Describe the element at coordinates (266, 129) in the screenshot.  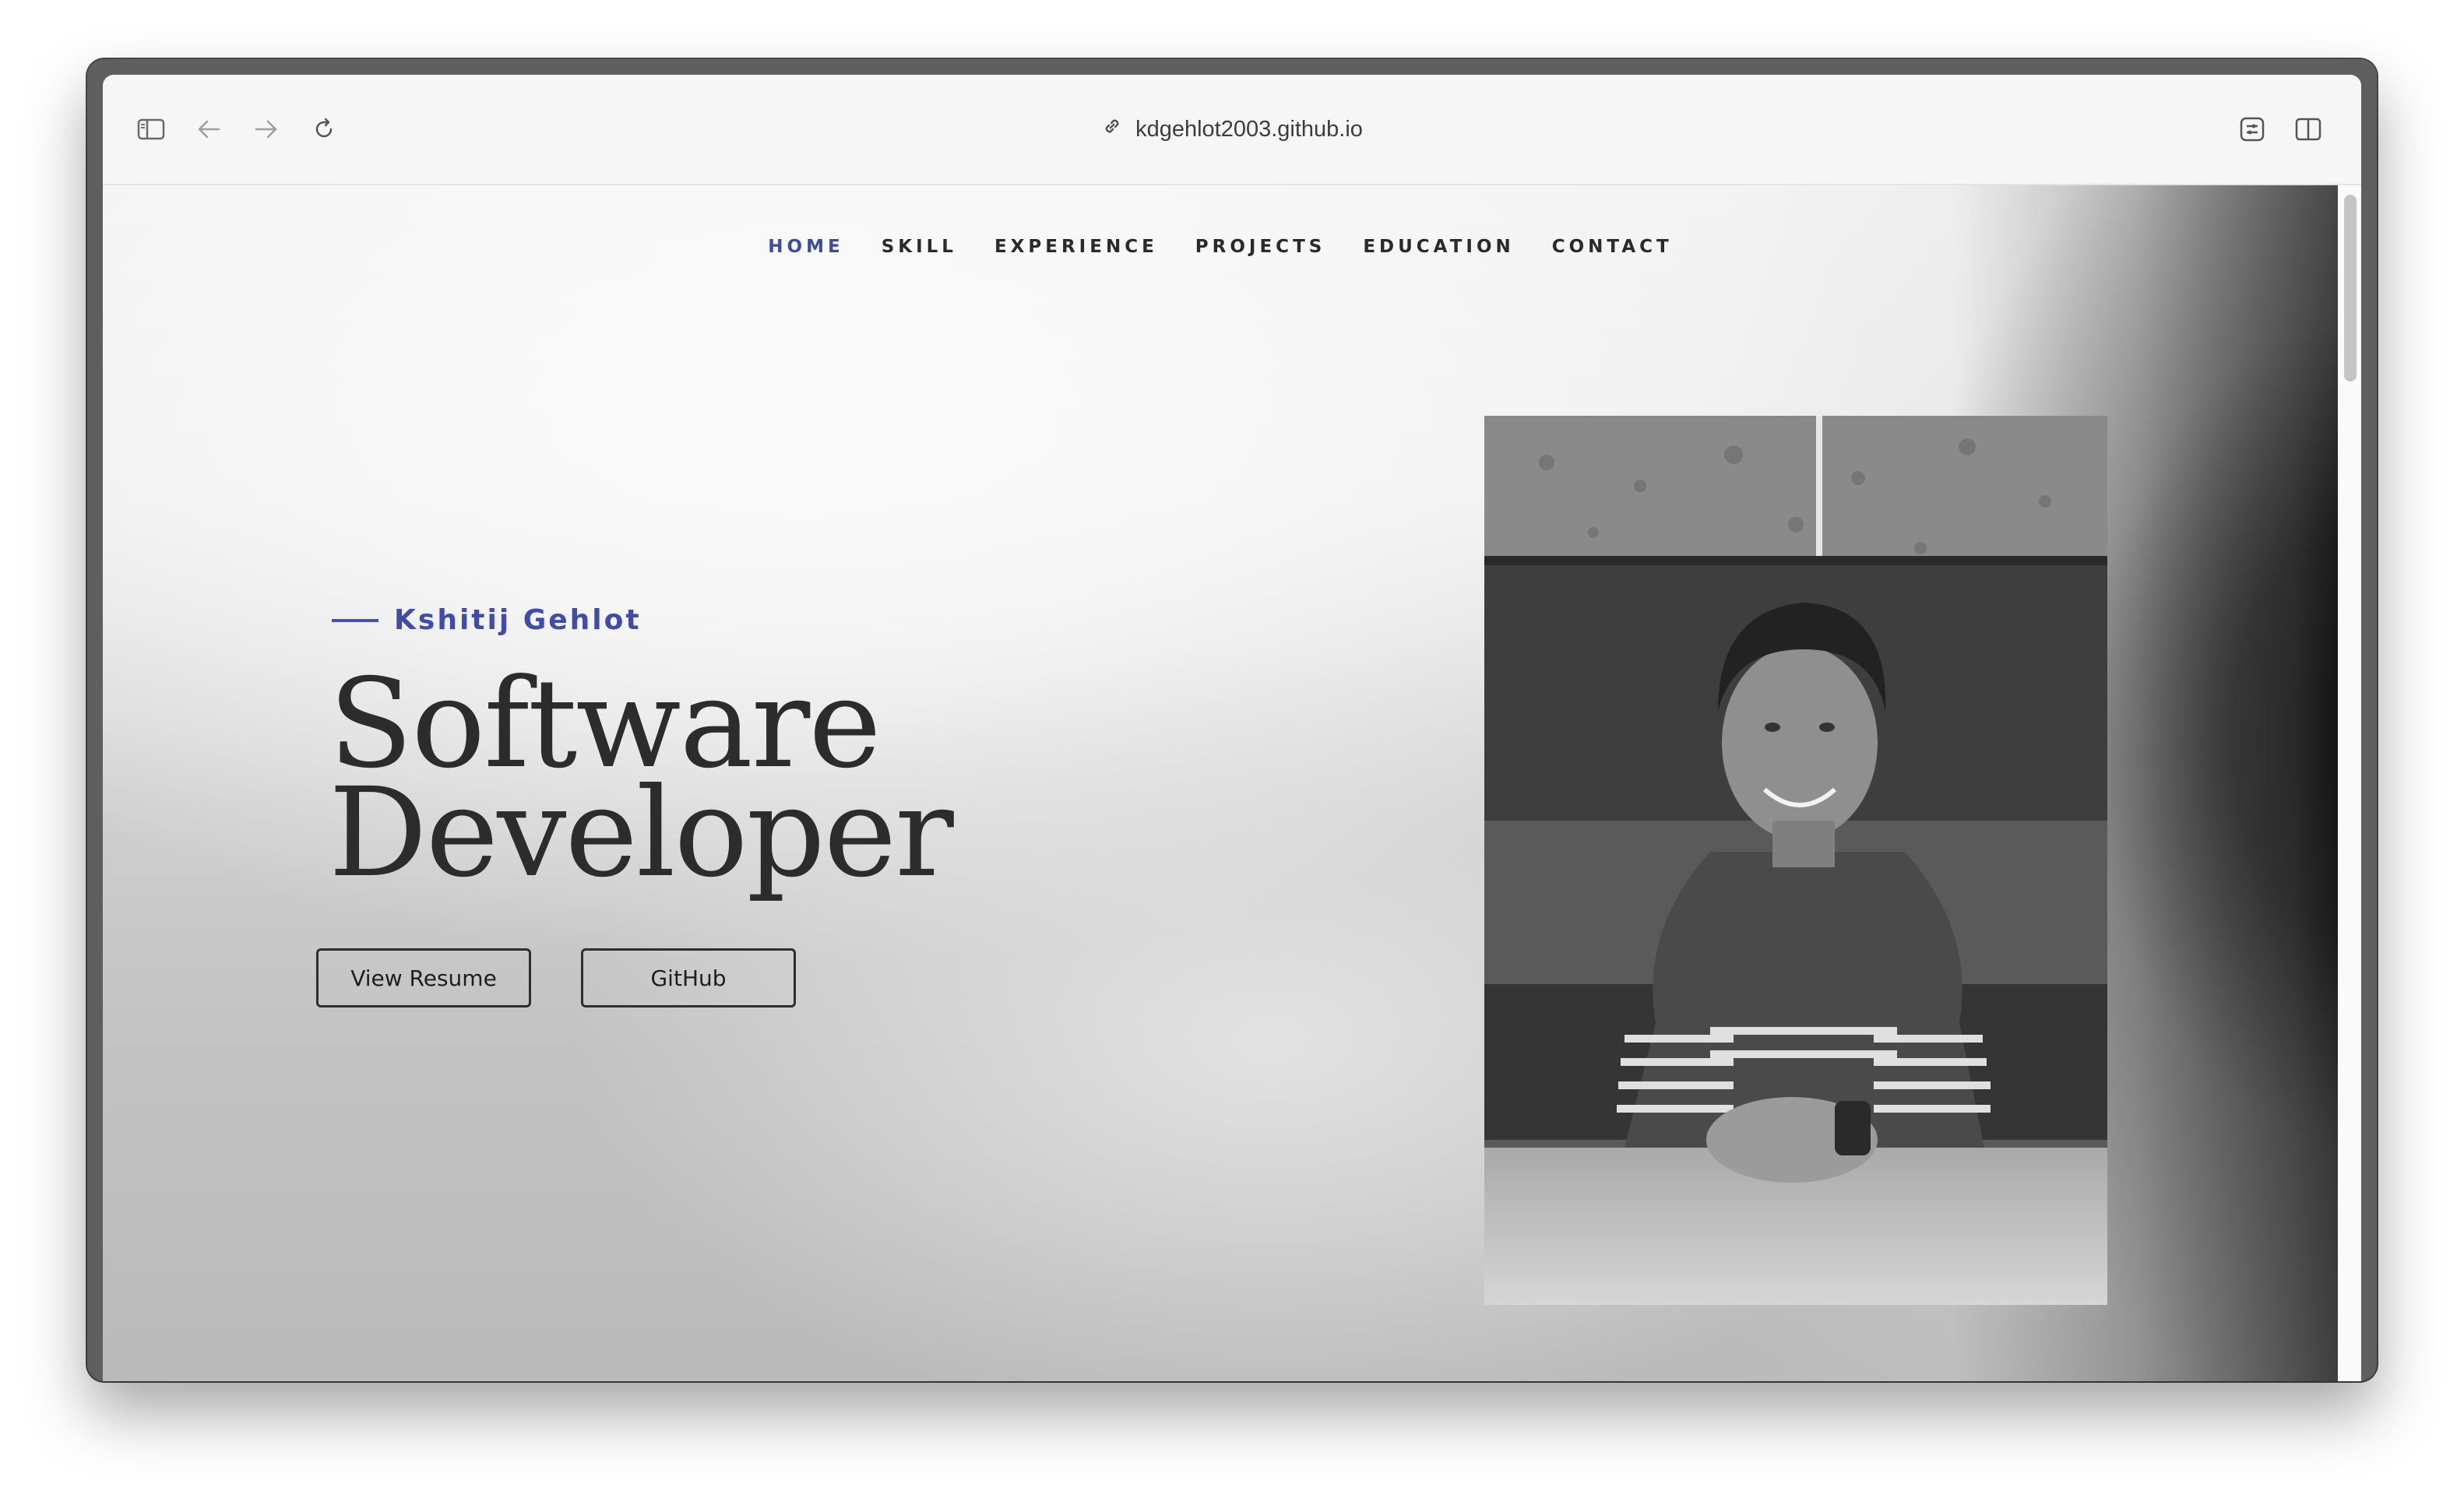
I see `forward-arrow-icon` at that location.